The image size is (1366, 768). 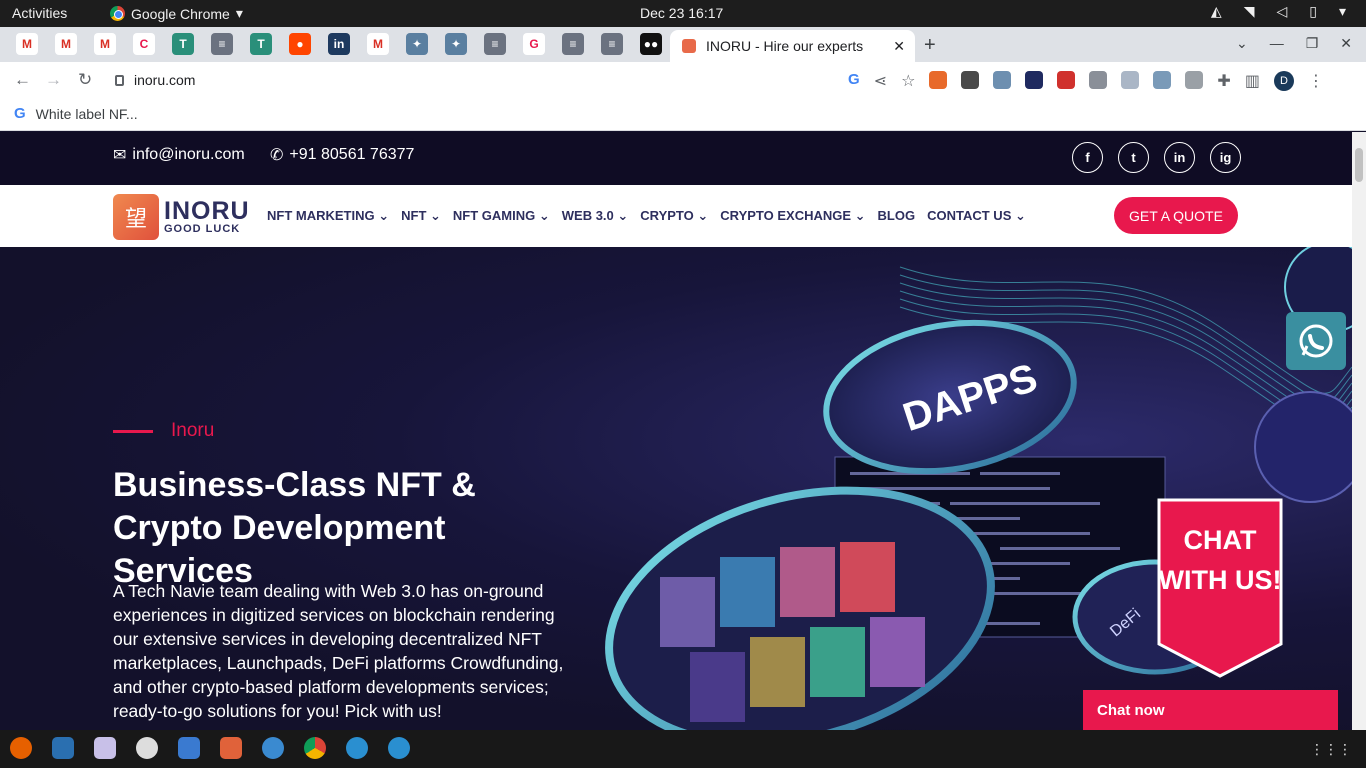 I want to click on phone-link: ✆ +91 80561 76377, so click(x=342, y=155).